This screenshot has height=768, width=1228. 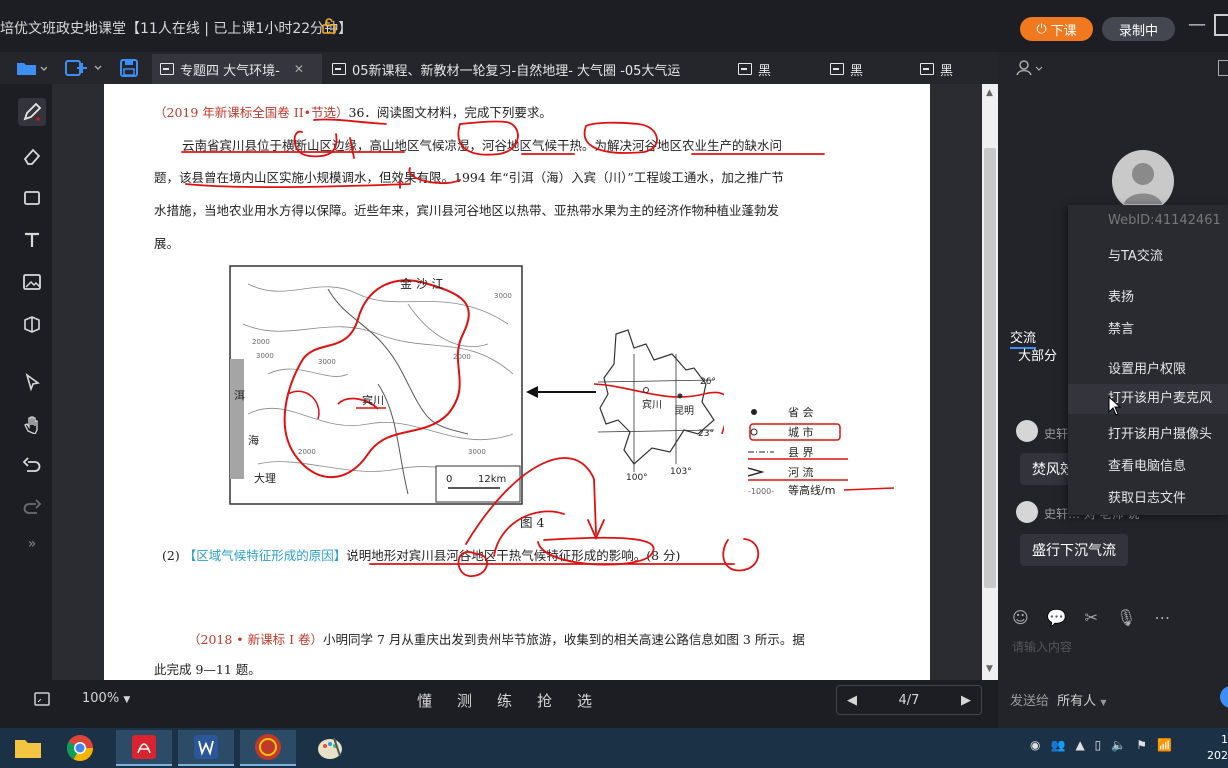 What do you see at coordinates (1023, 336) in the screenshot?
I see `tab-chat: 交流` at bounding box center [1023, 336].